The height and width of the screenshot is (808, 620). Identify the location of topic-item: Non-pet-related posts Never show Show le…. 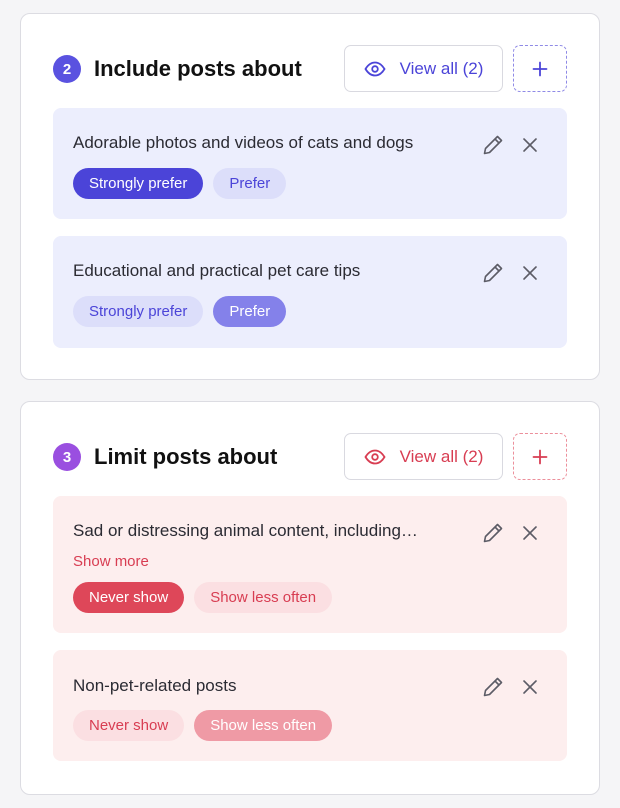
(310, 705).